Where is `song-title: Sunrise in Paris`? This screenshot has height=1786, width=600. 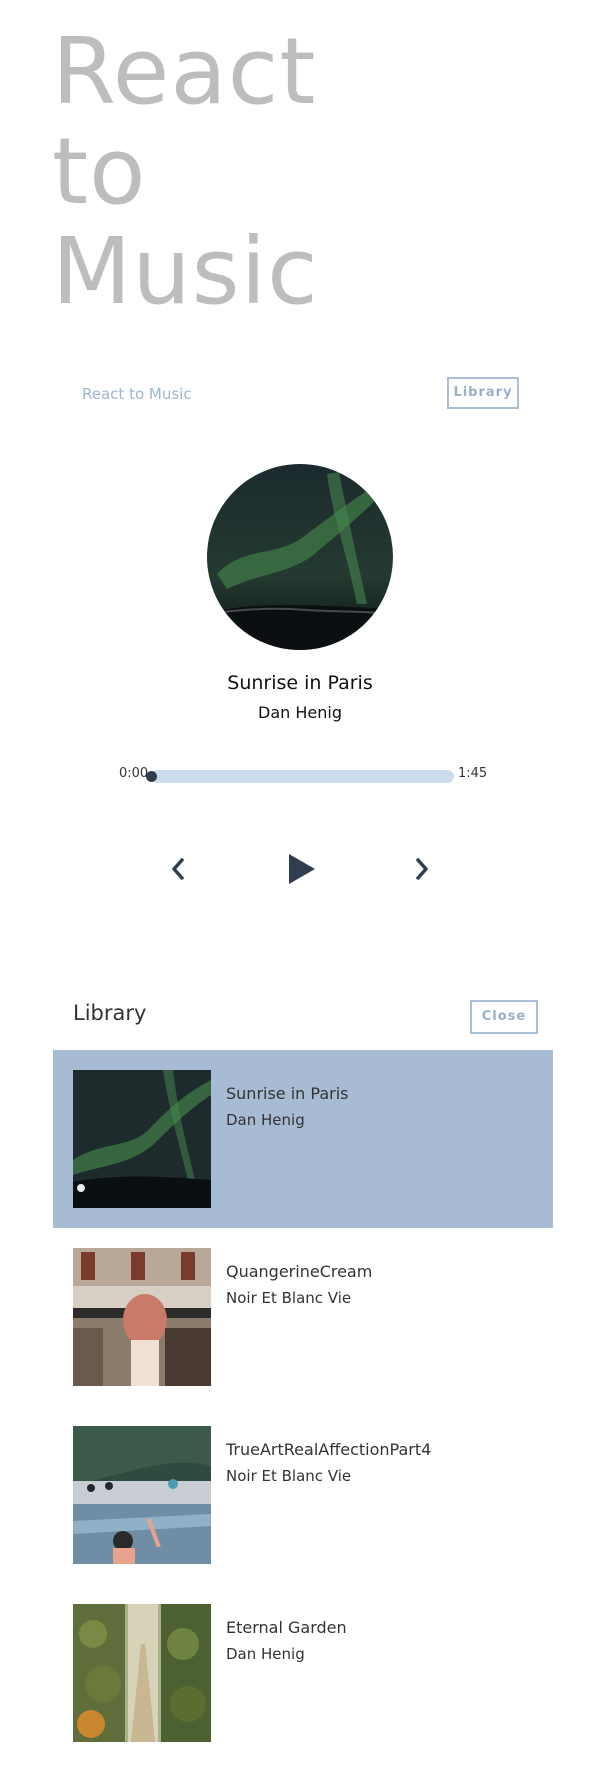
song-title: Sunrise in Paris is located at coordinates (300, 683).